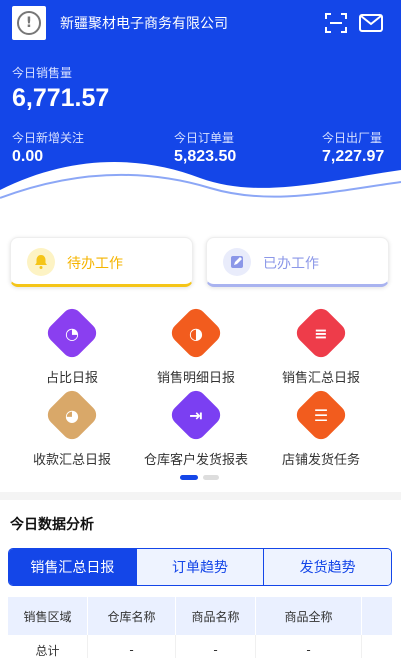 The width and height of the screenshot is (401, 658). Describe the element at coordinates (72, 567) in the screenshot. I see `tab-sales-summary: 销售汇总日报` at that location.